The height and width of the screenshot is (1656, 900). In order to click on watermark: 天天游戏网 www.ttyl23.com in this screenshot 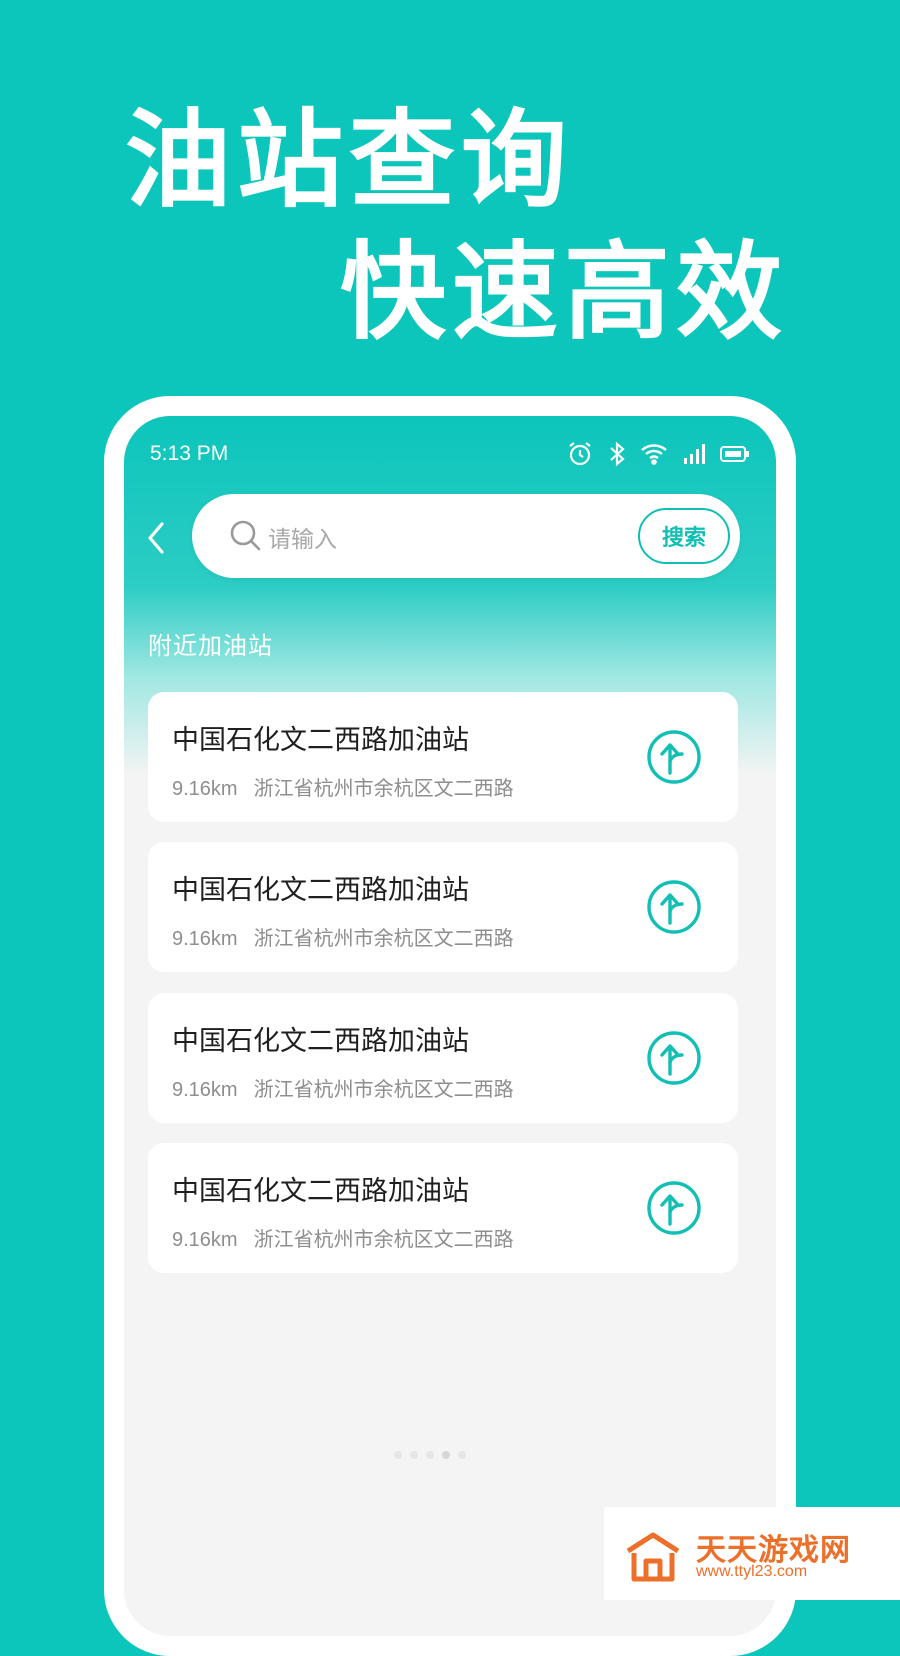, I will do `click(752, 1553)`.